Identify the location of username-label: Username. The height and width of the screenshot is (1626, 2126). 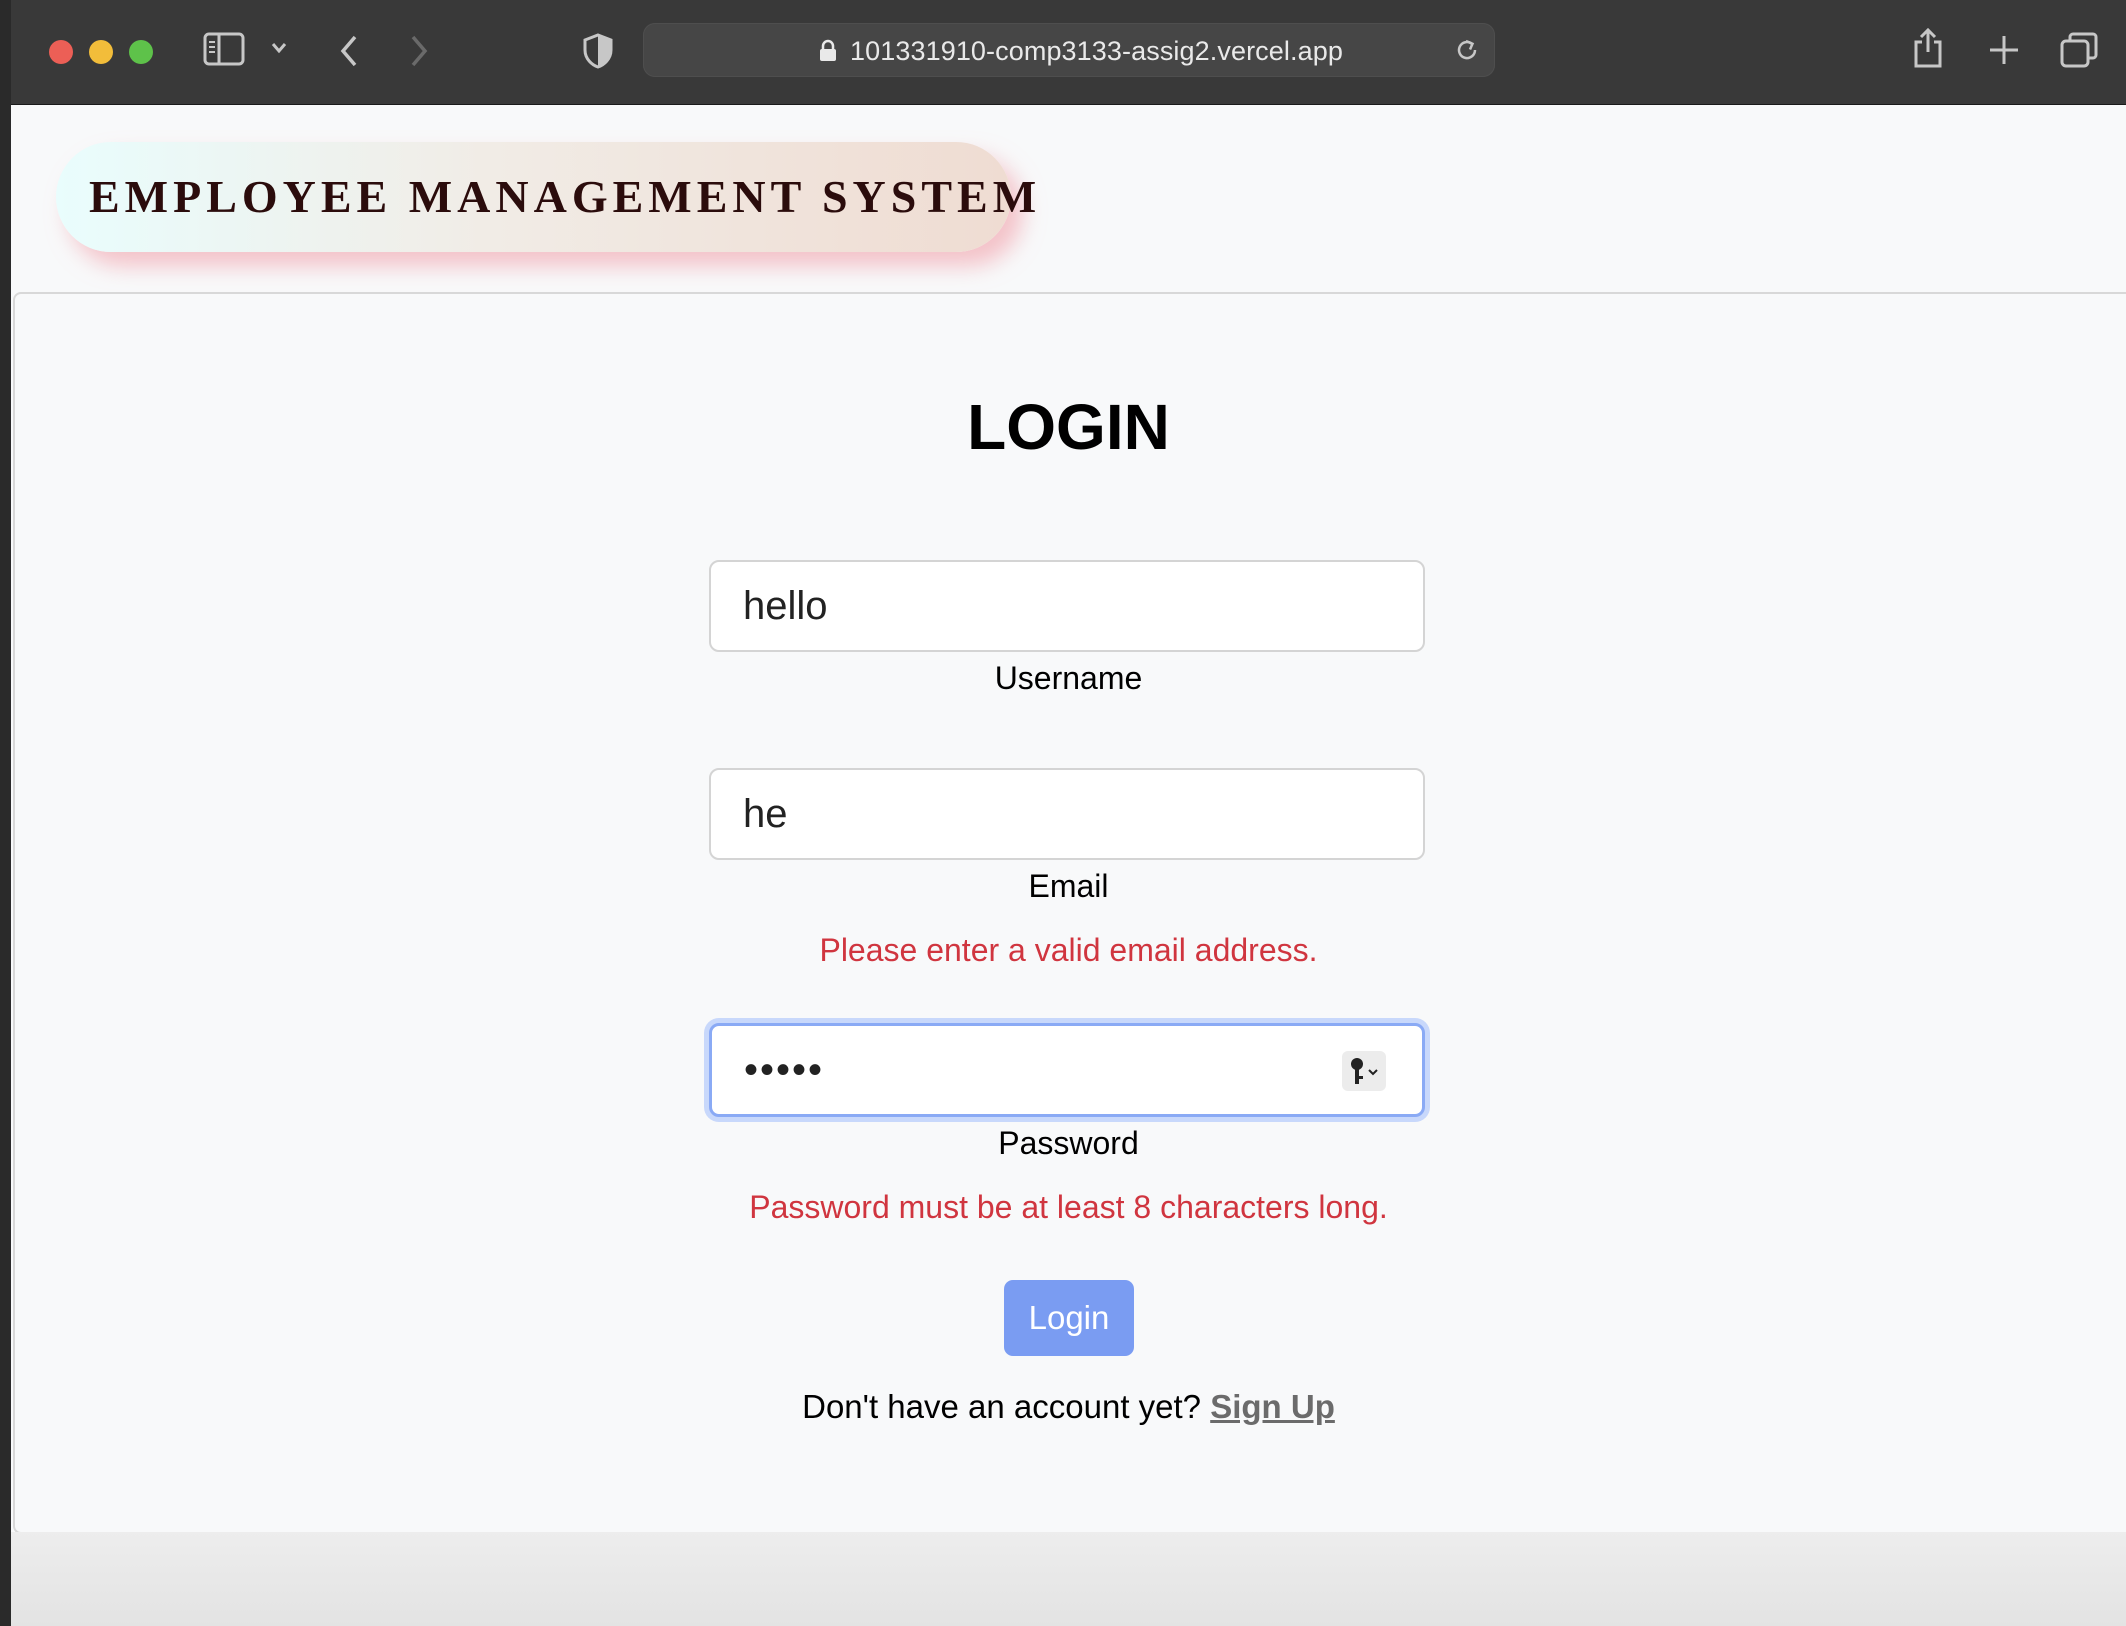
(1068, 678).